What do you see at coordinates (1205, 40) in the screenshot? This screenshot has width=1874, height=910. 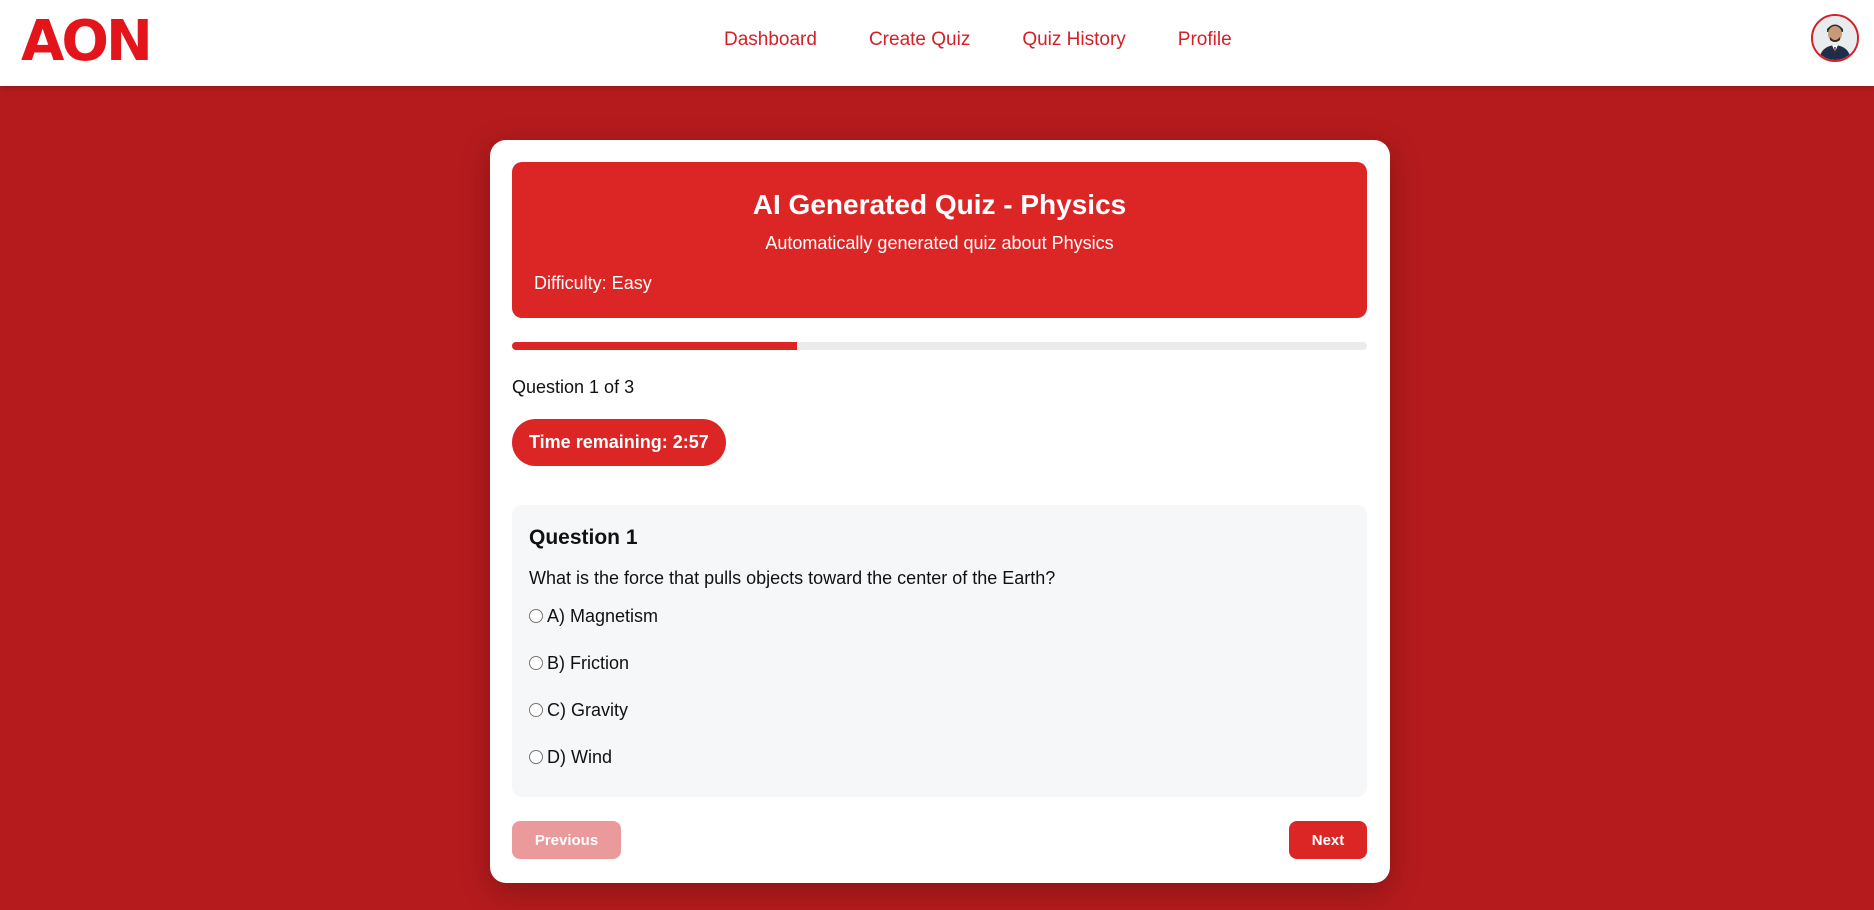 I see `nav-link-profile: Profile` at bounding box center [1205, 40].